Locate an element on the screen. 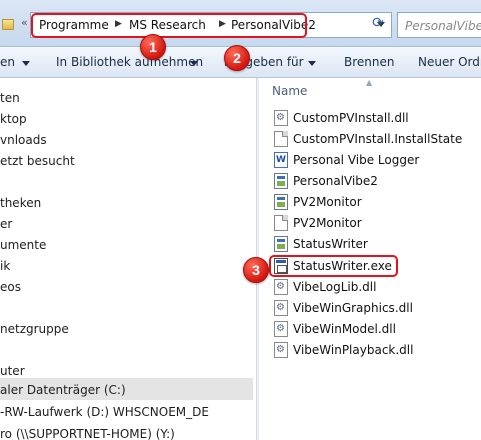  file-name: StatusWriter is located at coordinates (330, 244).